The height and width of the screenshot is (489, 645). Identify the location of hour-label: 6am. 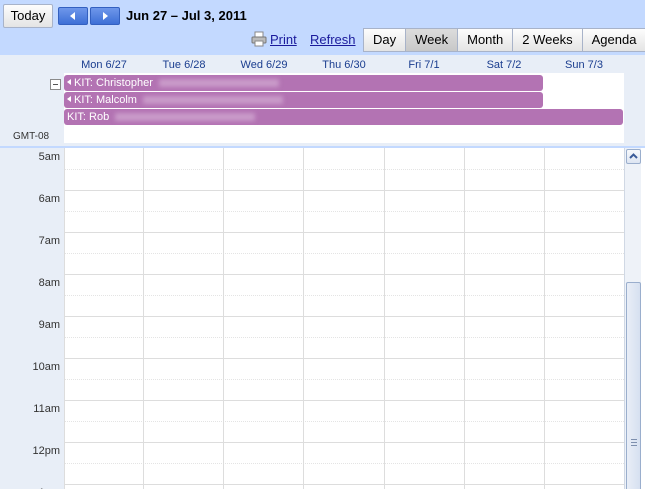
(49, 199).